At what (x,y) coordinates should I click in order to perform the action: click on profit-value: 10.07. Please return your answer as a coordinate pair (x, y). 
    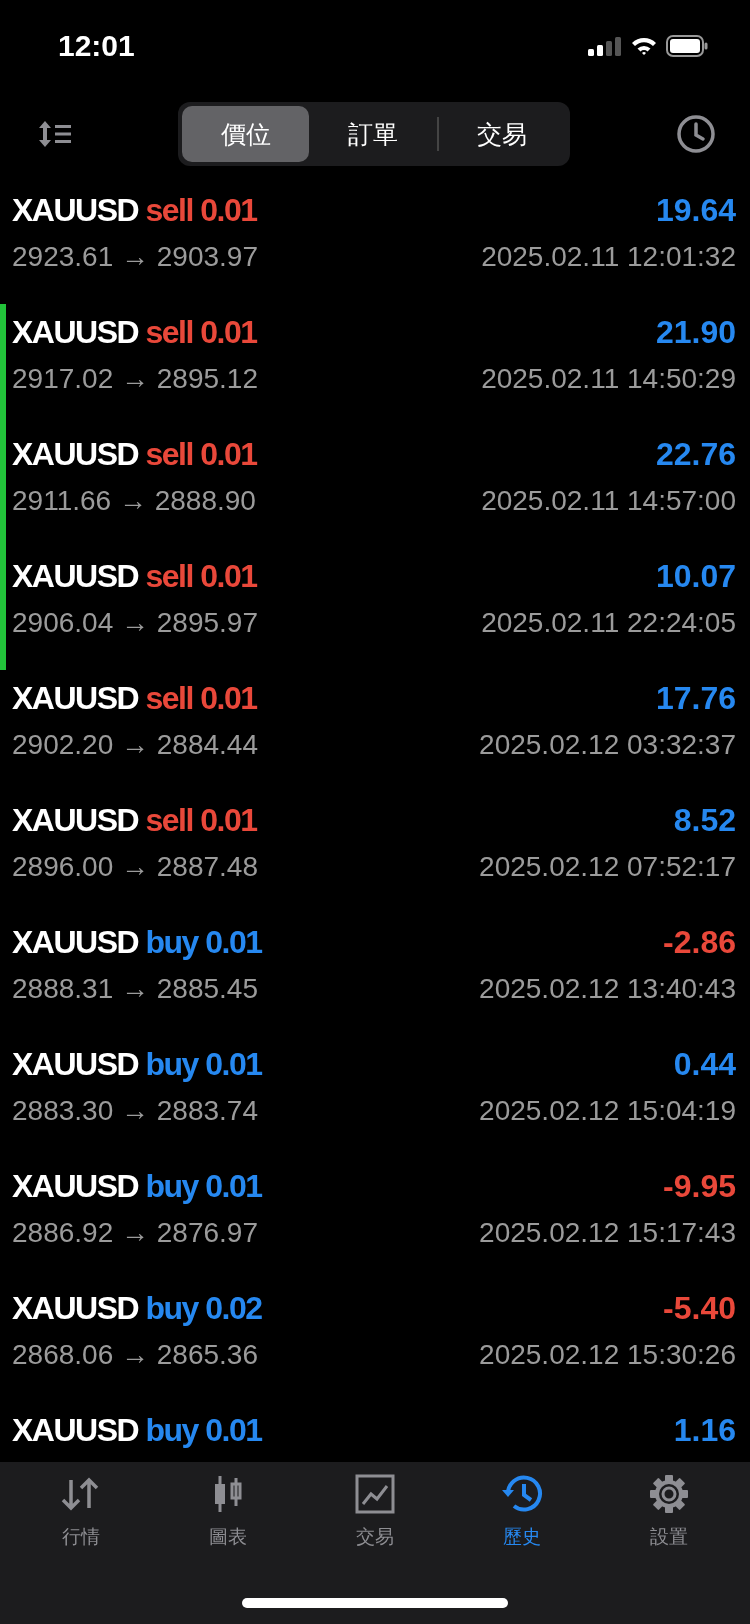
    Looking at the image, I should click on (695, 576).